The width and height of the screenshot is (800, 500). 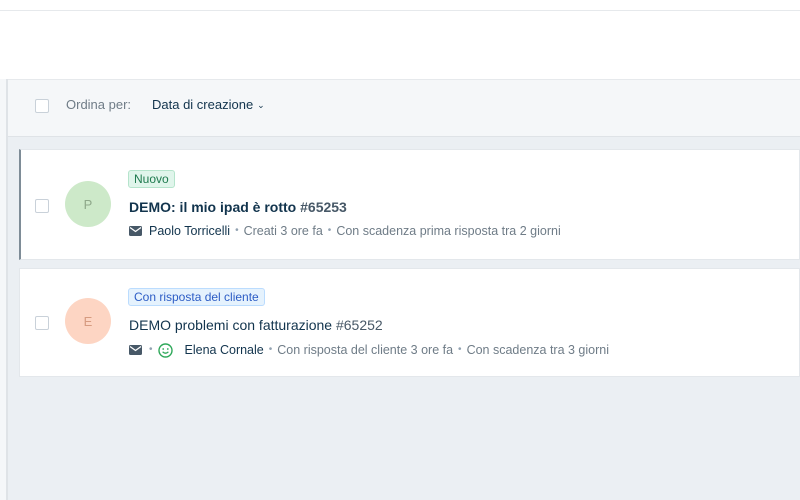 I want to click on smiley-icon, so click(x=165, y=350).